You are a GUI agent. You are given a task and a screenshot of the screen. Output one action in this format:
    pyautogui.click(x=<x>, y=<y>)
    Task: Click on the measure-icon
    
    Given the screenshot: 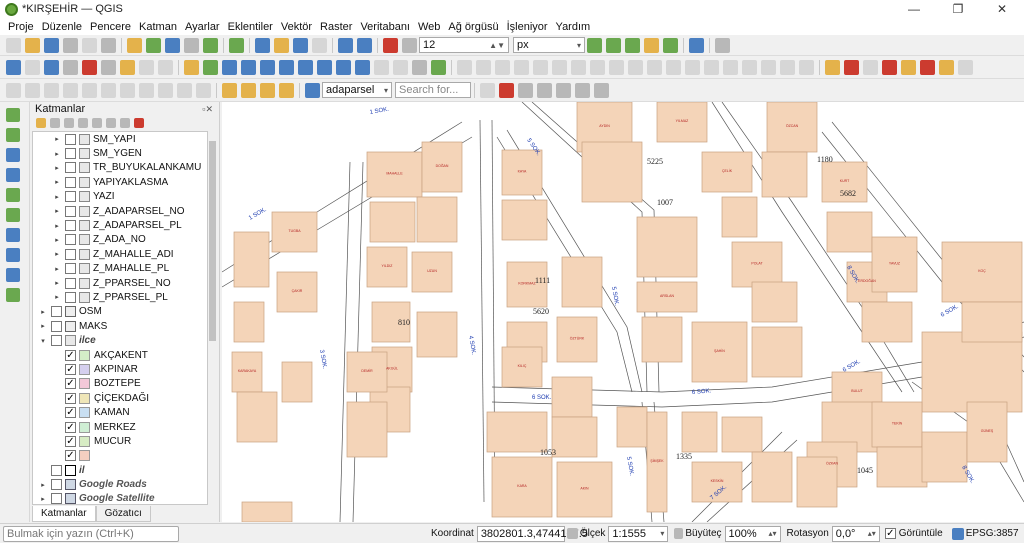 What is the action you would take?
    pyautogui.click(x=108, y=67)
    